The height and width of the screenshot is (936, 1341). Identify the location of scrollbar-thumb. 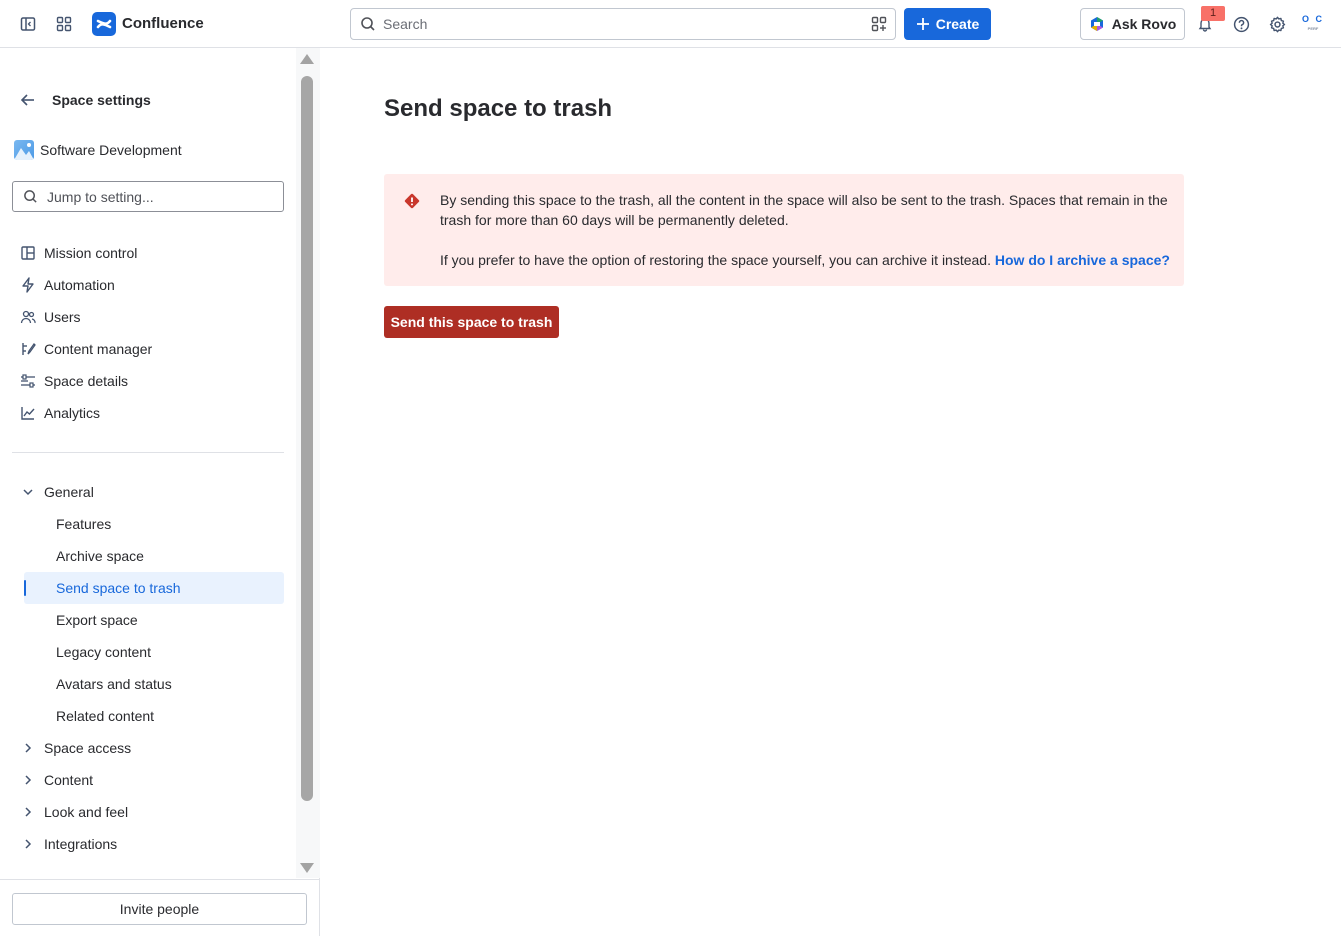
(307, 438).